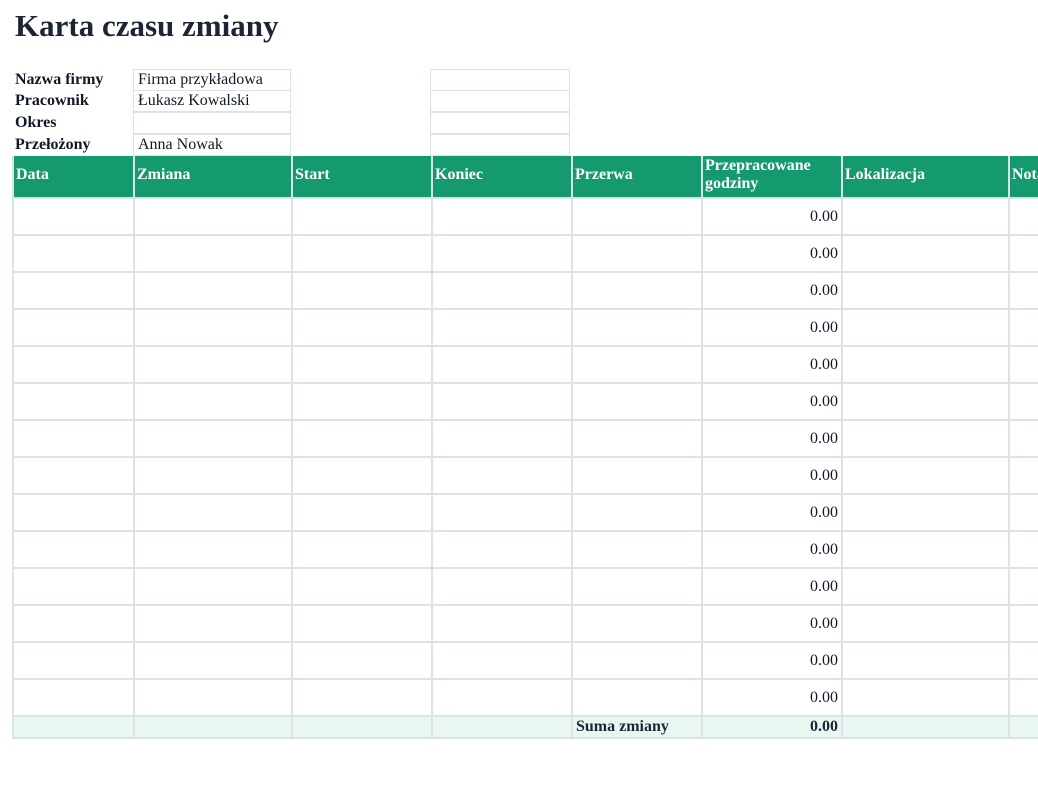 The width and height of the screenshot is (1038, 800). What do you see at coordinates (925, 177) in the screenshot?
I see `header-location: Lokalizacja` at bounding box center [925, 177].